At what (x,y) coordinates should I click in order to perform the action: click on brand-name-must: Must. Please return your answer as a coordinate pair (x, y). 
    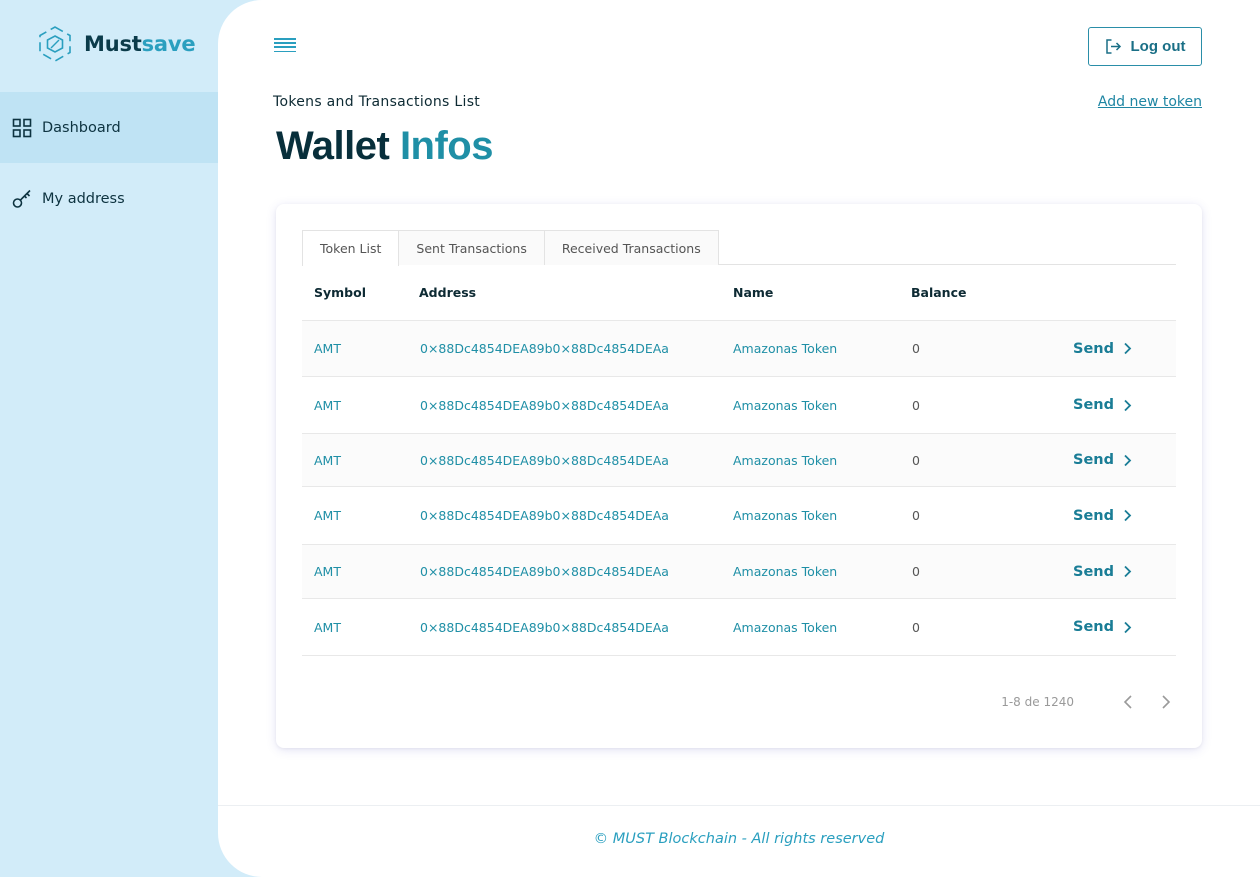
    Looking at the image, I should click on (113, 44).